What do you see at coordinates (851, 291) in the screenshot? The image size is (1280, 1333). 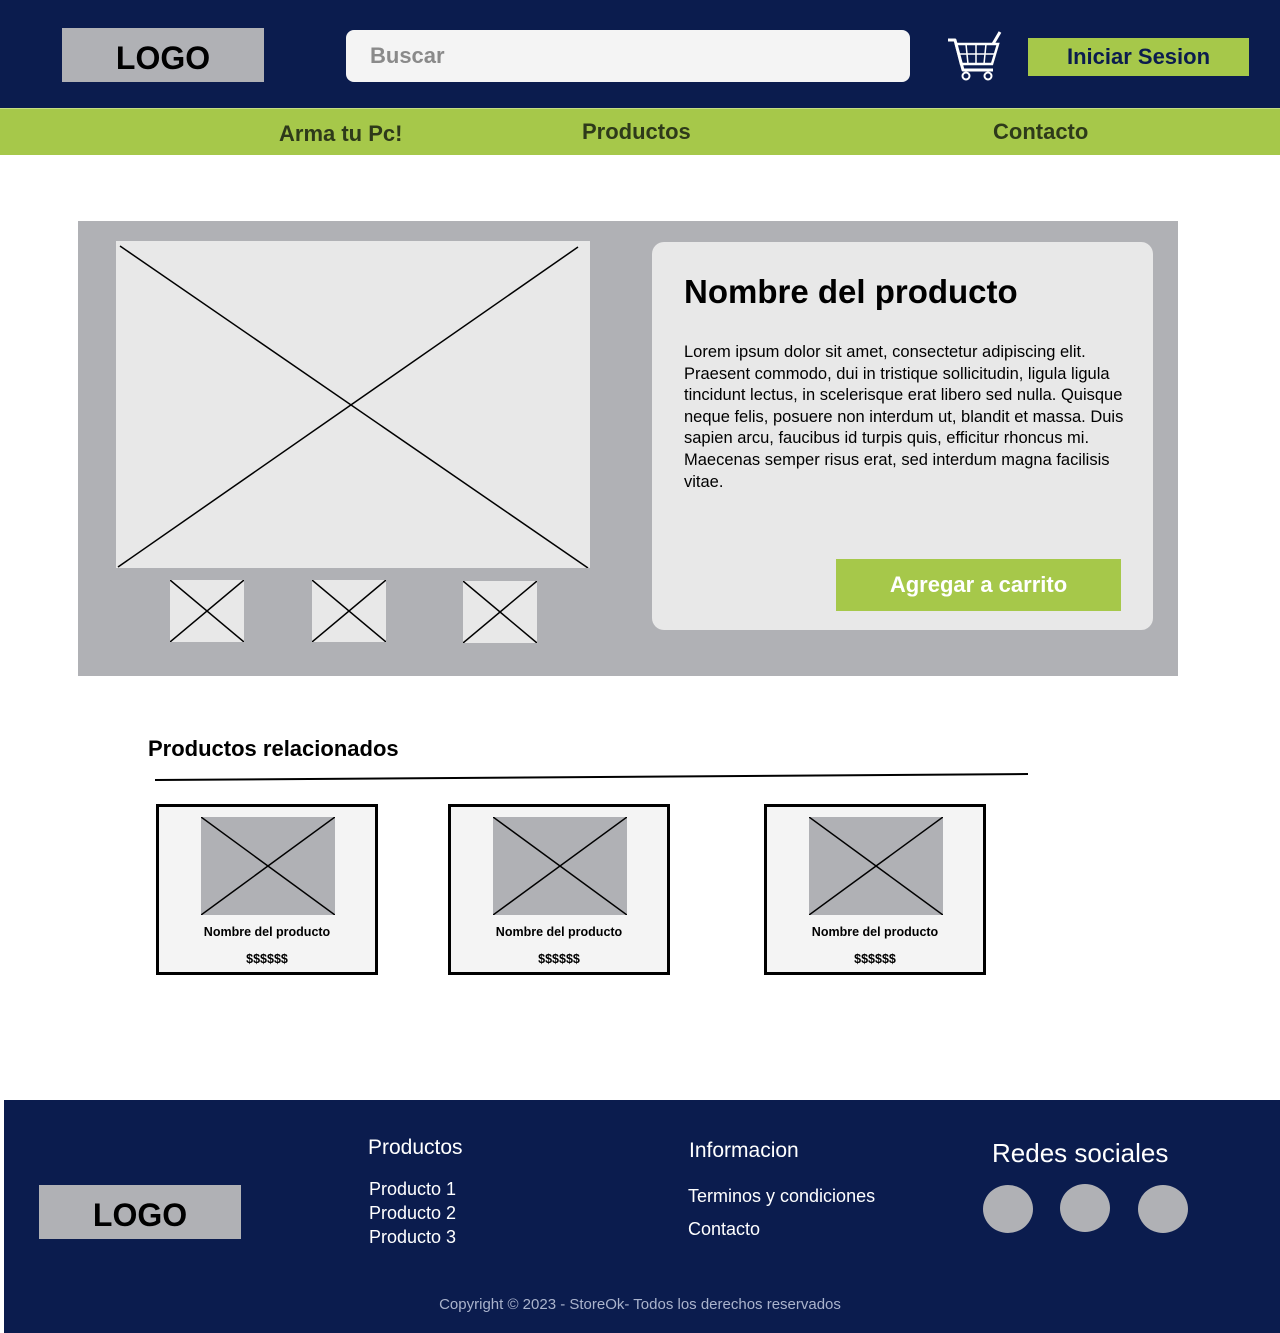 I see `product-name: Nombre del producto` at bounding box center [851, 291].